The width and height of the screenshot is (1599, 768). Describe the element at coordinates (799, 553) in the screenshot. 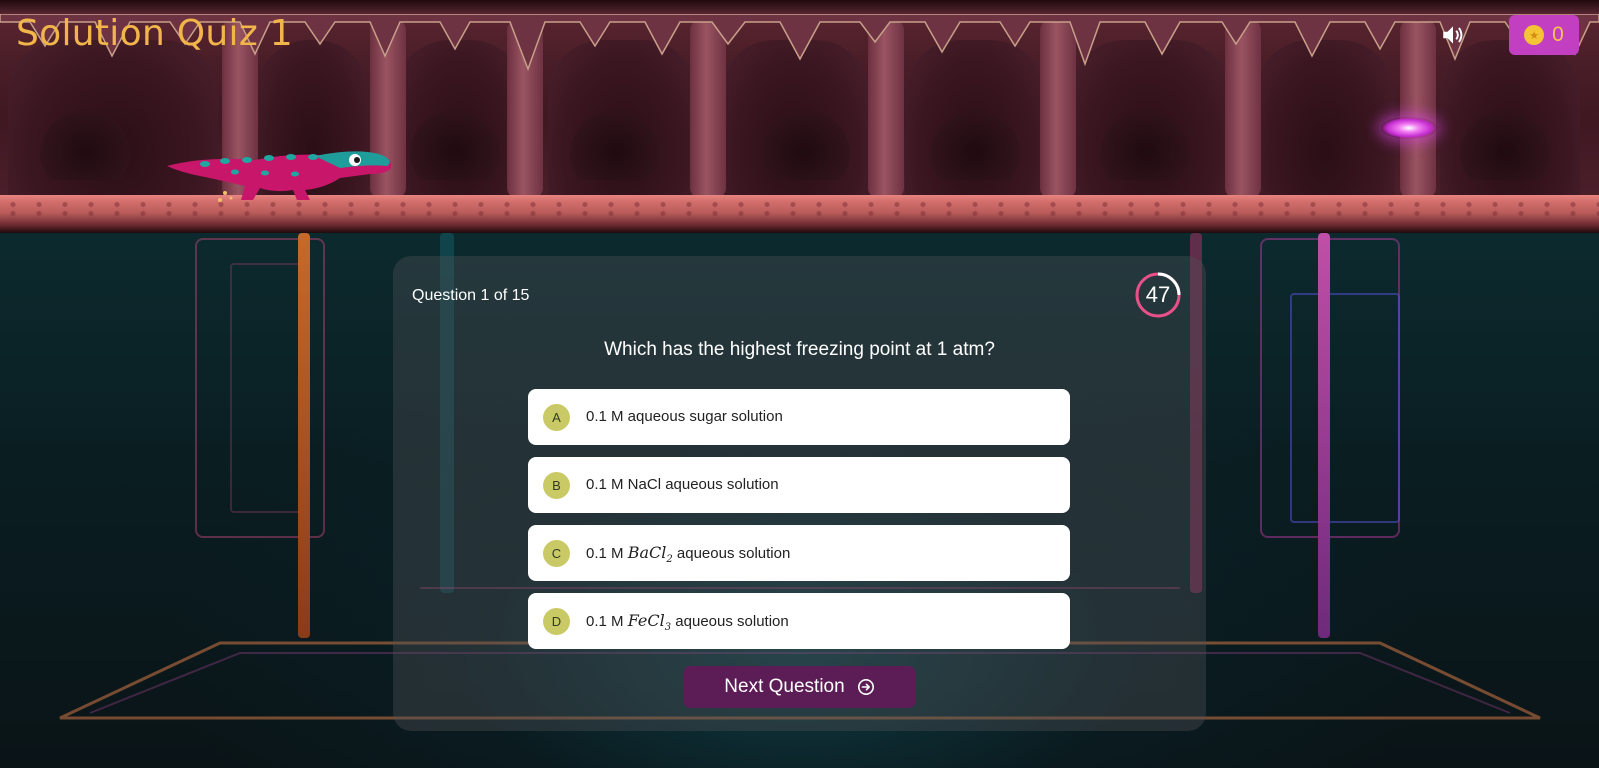

I see `answer-option-c: C 0.1 M BaCl2 aqueous solution` at that location.